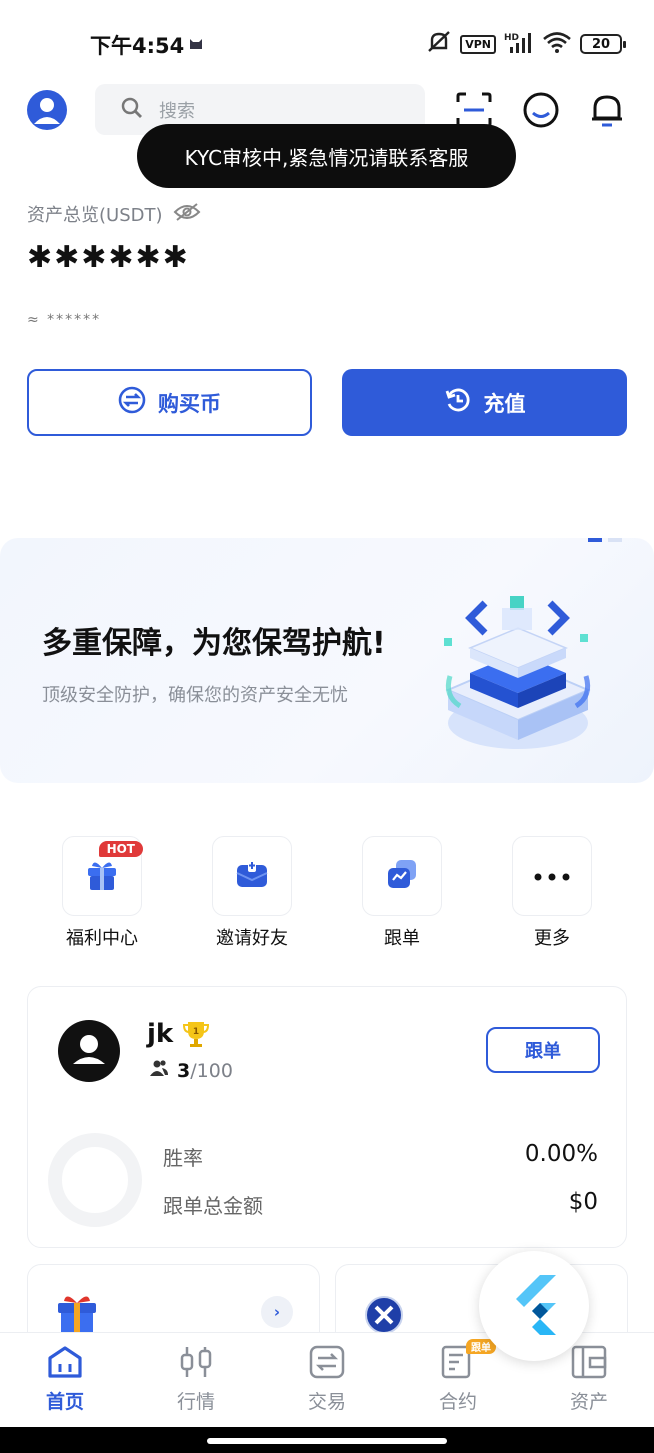 Image resolution: width=654 pixels, height=1453 pixels. What do you see at coordinates (588, 1402) in the screenshot?
I see `tab-assets-label: 资产` at bounding box center [588, 1402].